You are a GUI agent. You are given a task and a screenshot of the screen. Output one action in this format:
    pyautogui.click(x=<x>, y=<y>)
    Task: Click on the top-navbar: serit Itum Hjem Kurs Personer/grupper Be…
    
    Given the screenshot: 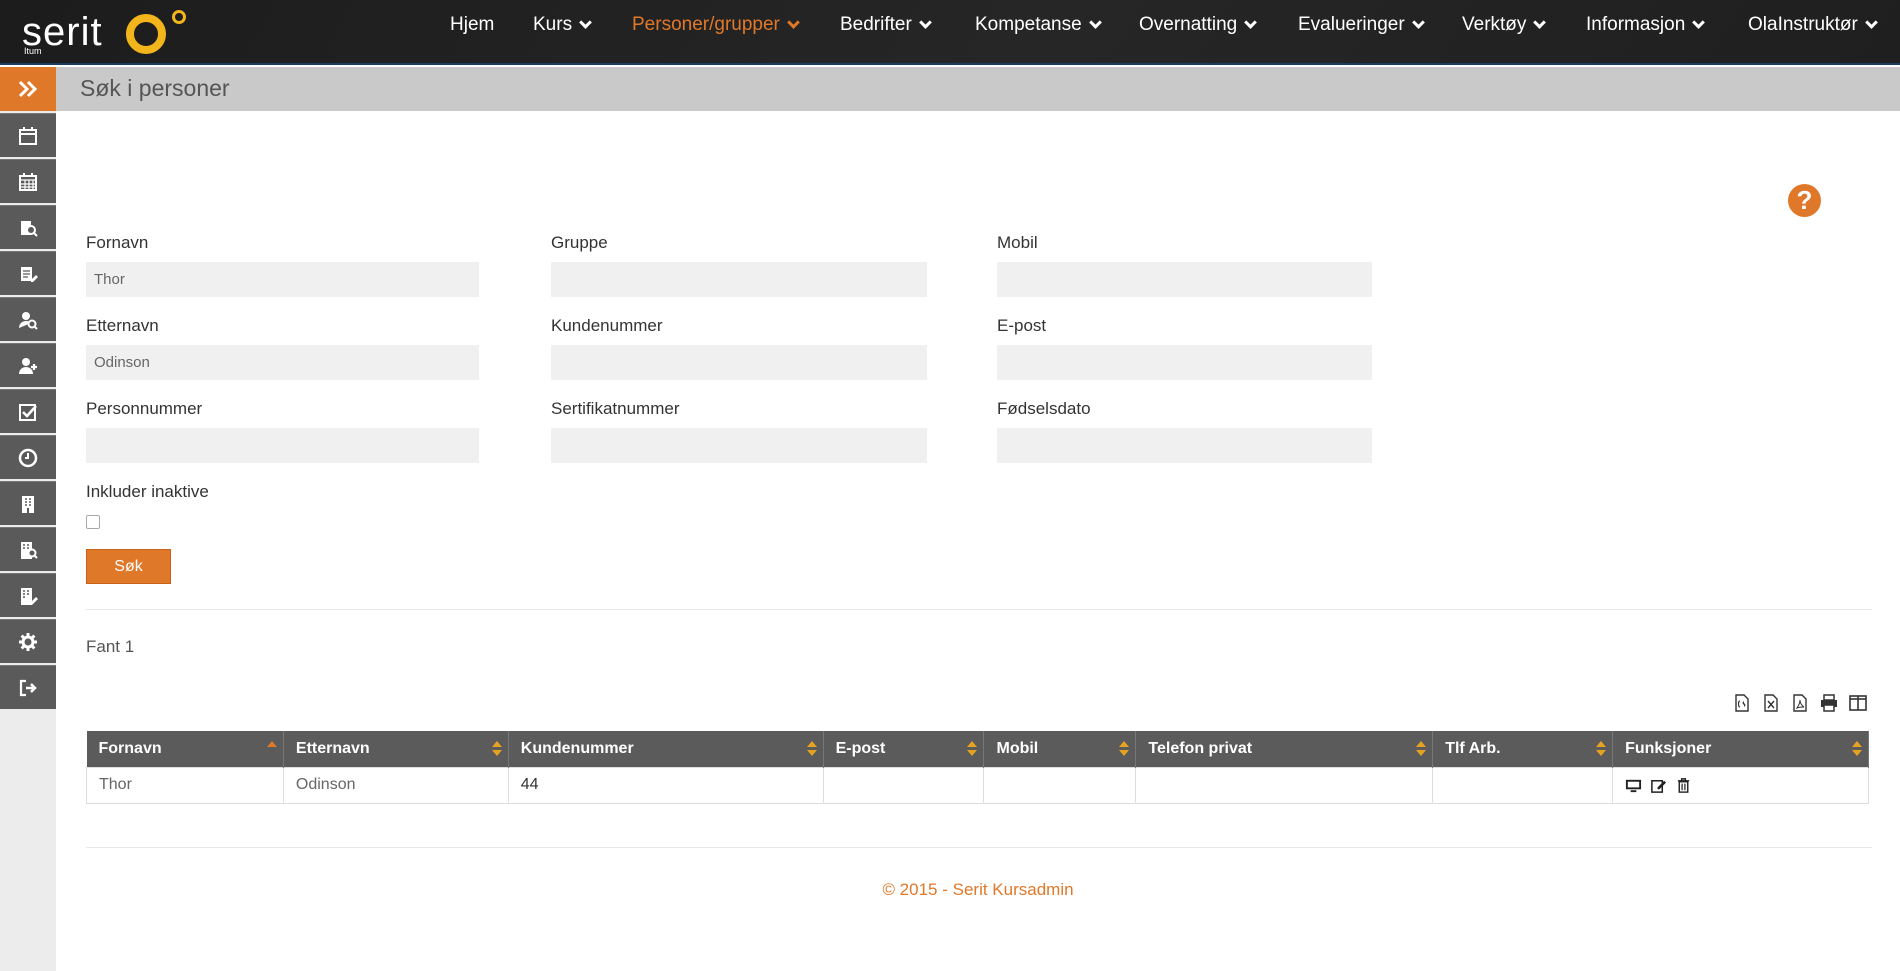 What is the action you would take?
    pyautogui.click(x=950, y=32)
    